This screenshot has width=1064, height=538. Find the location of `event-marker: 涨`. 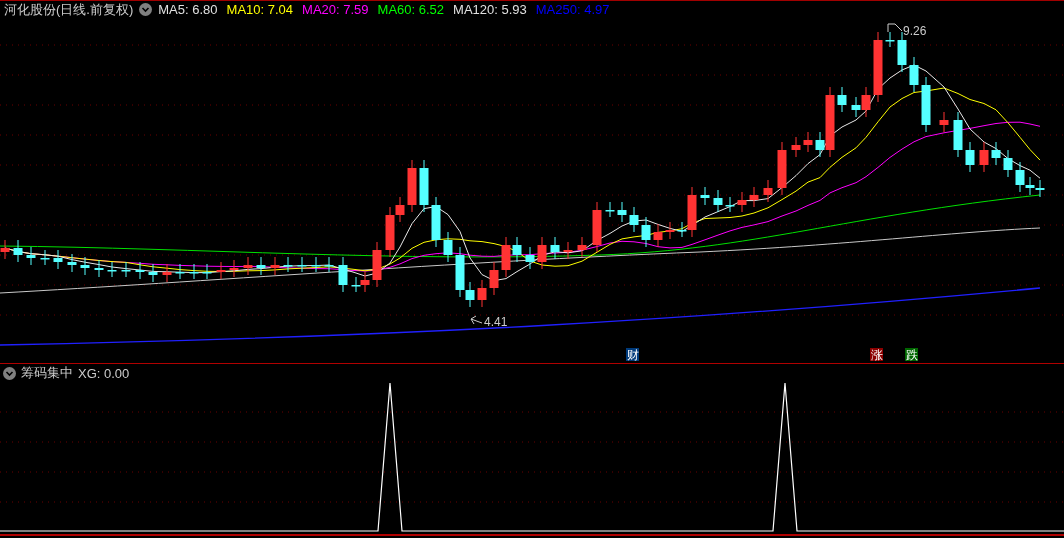

event-marker: 涨 is located at coordinates (876, 355).